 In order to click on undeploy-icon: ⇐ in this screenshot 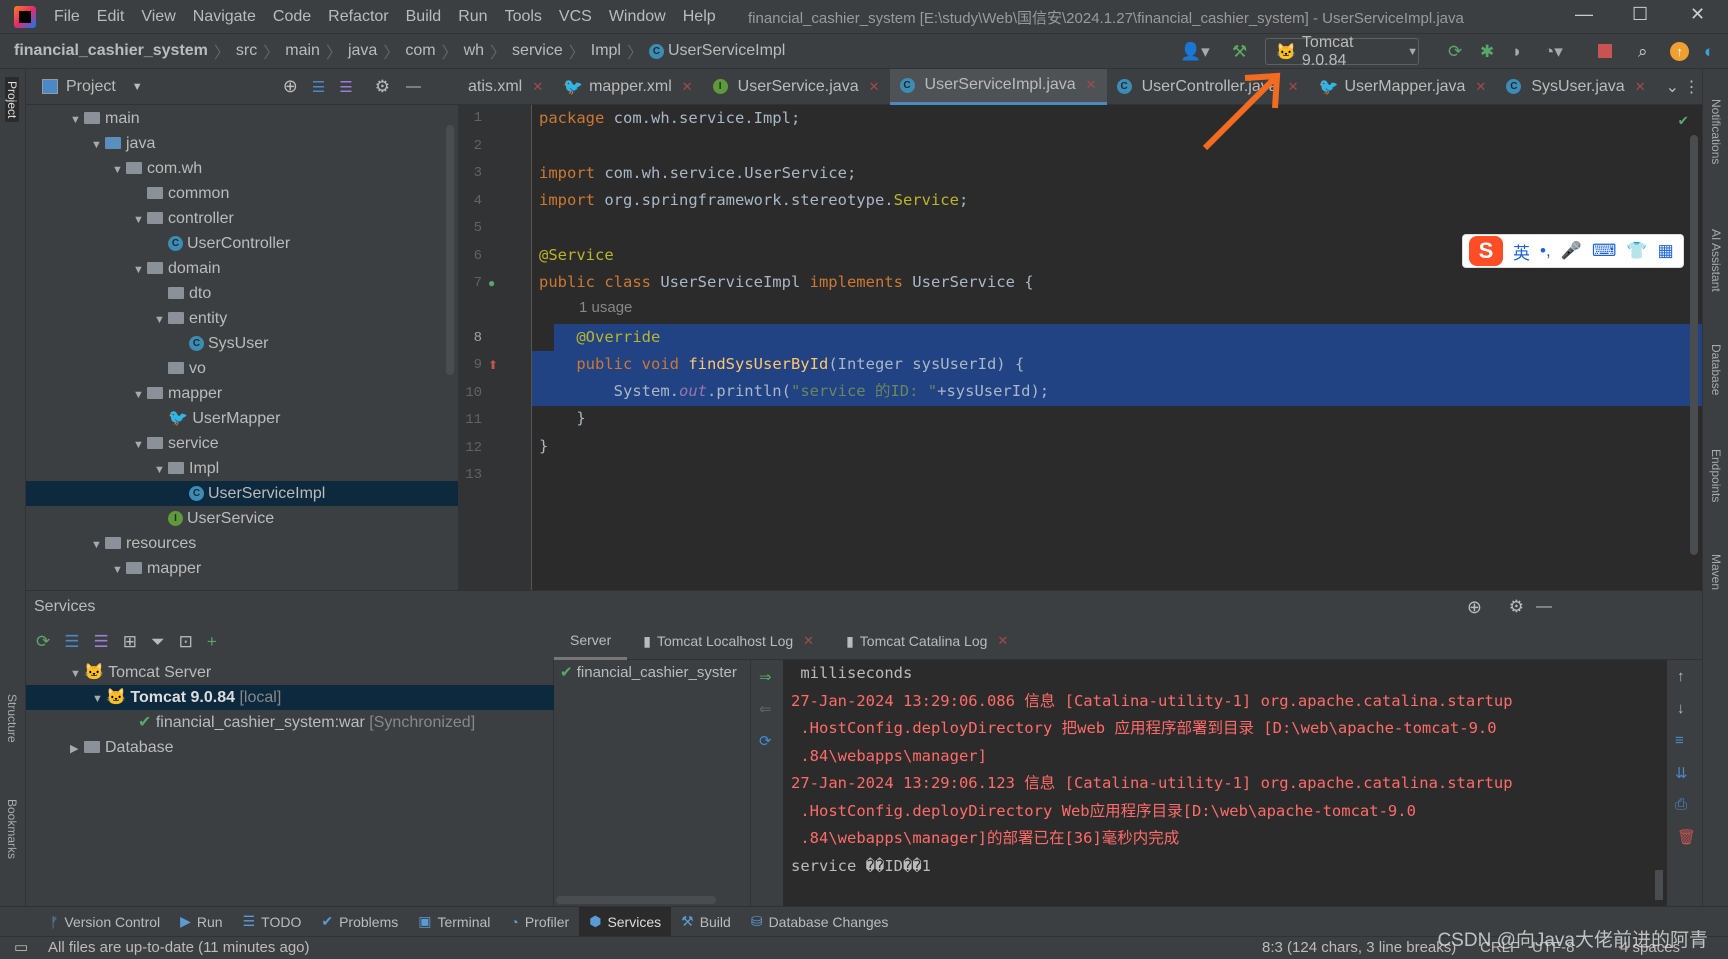, I will do `click(765, 709)`.